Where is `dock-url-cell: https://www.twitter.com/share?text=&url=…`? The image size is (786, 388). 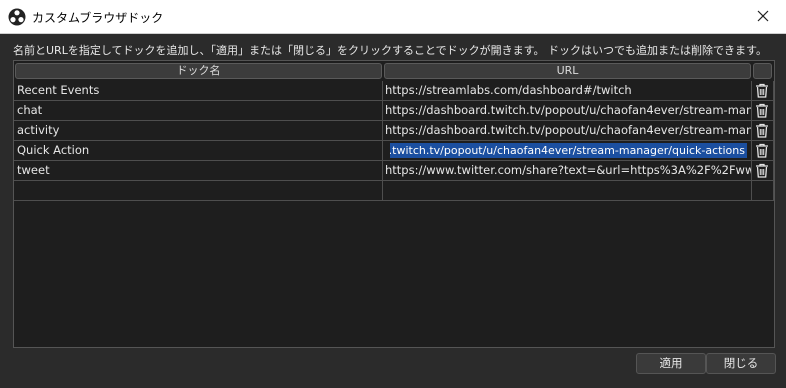
dock-url-cell: https://www.twitter.com/share?text=&url=… is located at coordinates (567, 171).